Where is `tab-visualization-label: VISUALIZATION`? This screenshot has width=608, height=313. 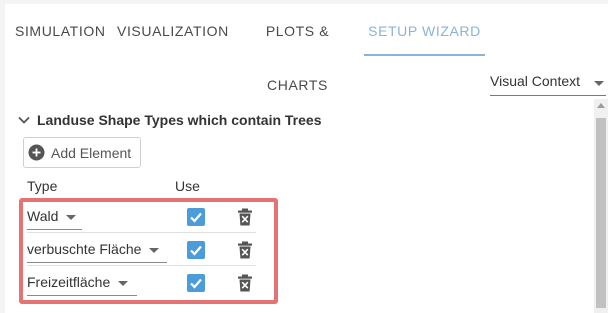 tab-visualization-label: VISUALIZATION is located at coordinates (173, 31).